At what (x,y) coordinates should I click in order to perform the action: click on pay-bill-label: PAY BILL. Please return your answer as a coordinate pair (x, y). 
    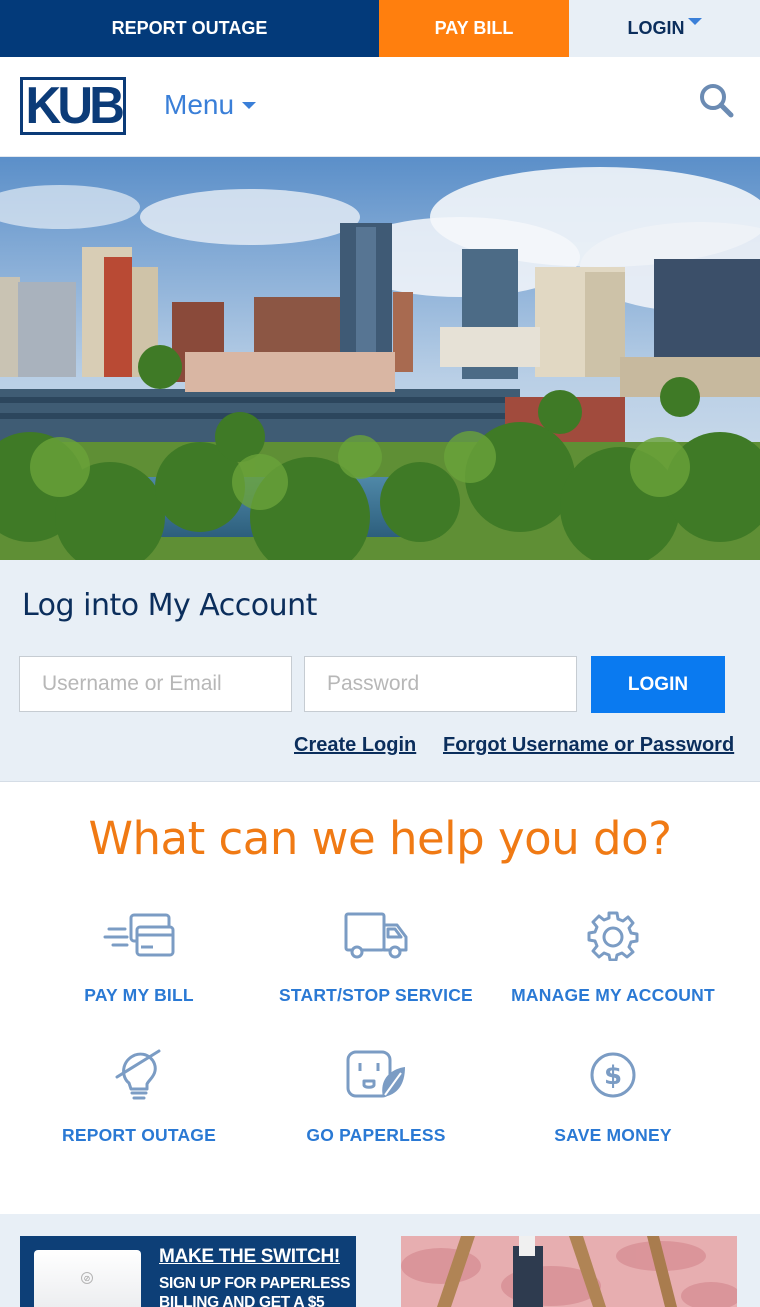
    Looking at the image, I should click on (474, 28).